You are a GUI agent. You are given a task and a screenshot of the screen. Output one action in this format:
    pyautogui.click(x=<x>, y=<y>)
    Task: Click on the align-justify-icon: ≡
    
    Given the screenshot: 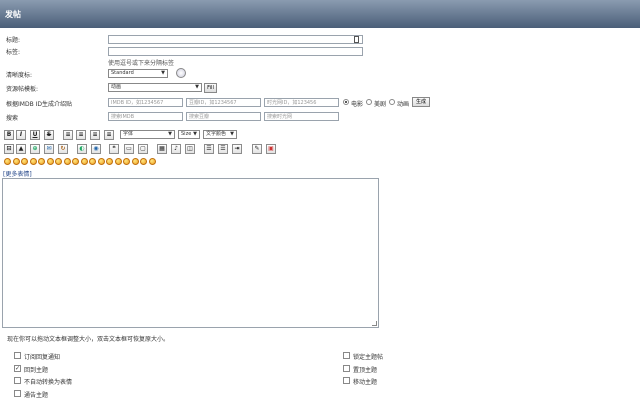 What is the action you would take?
    pyautogui.click(x=109, y=135)
    